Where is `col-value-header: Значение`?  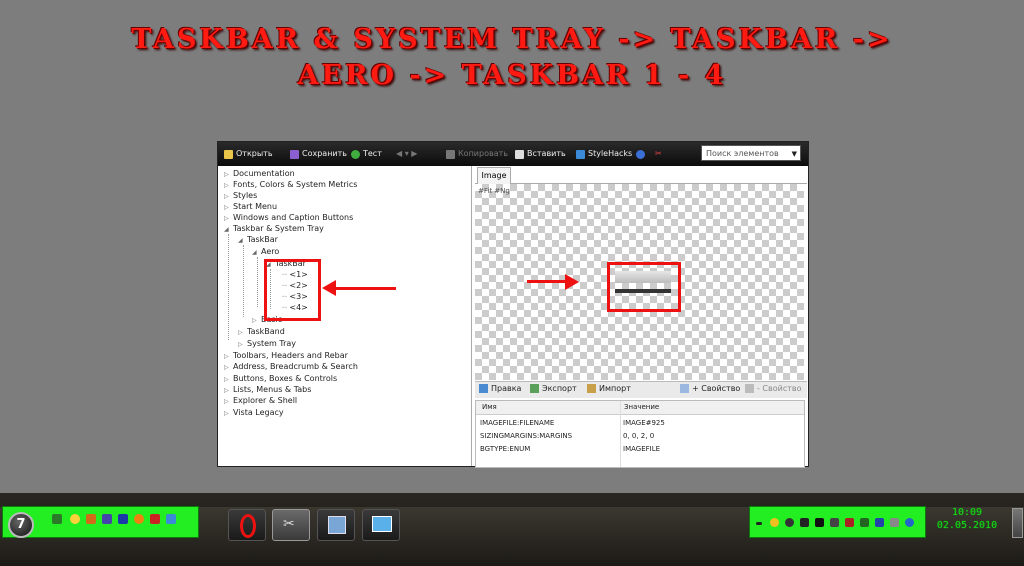
col-value-header: Значение is located at coordinates (641, 407).